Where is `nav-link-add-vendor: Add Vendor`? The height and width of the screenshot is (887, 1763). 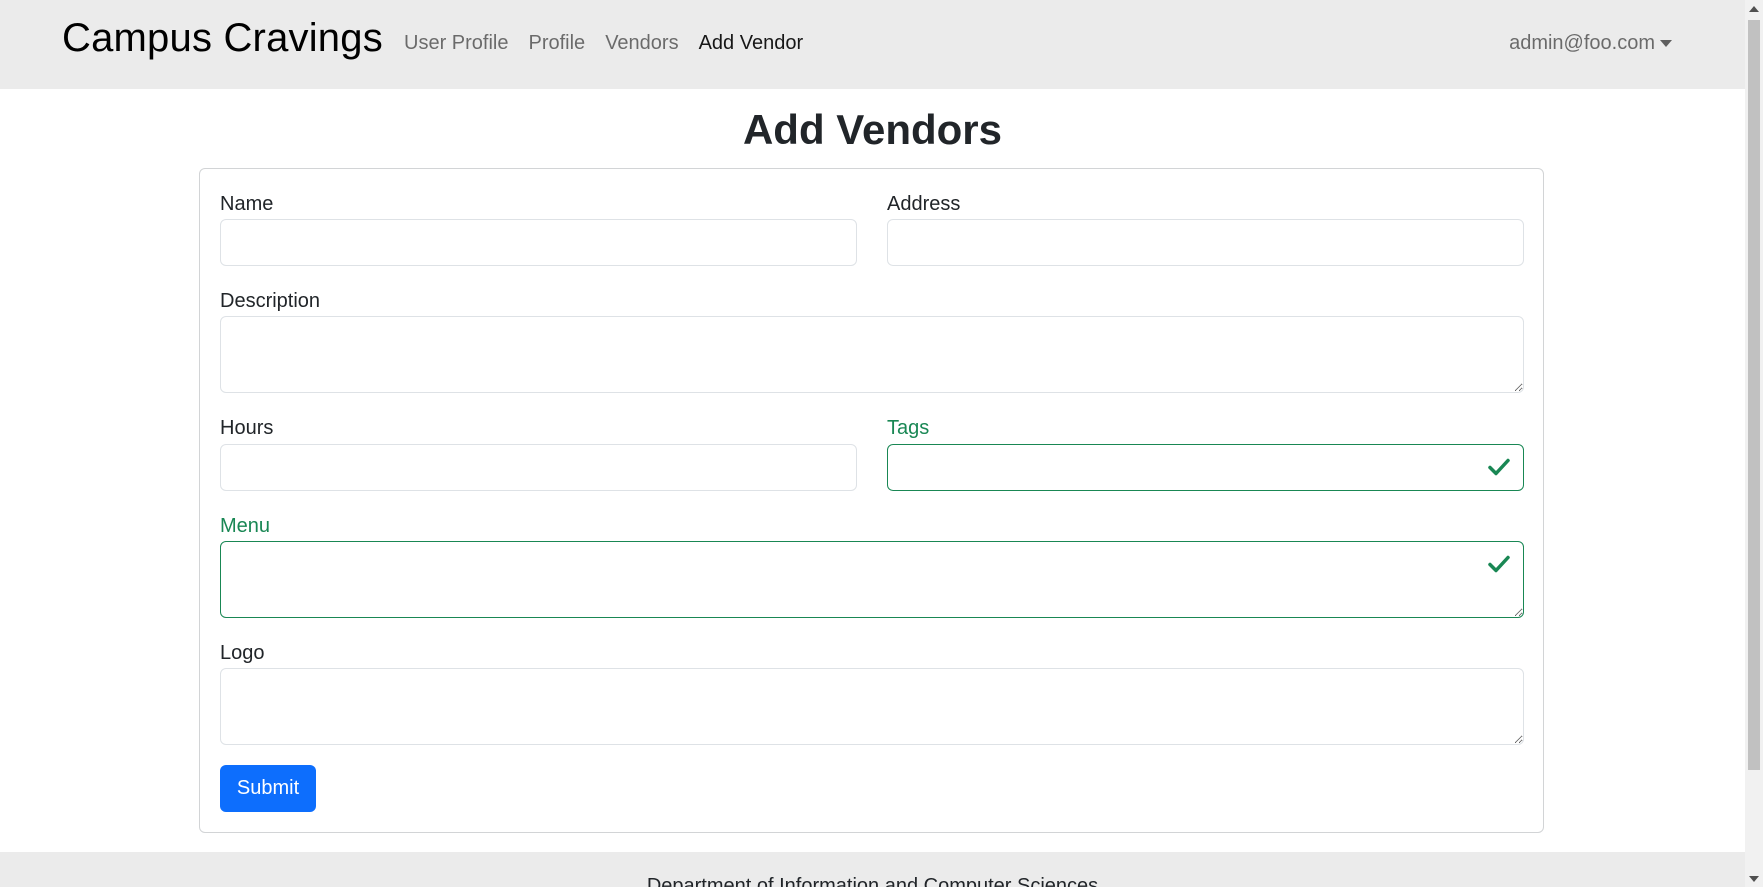
nav-link-add-vendor: Add Vendor is located at coordinates (751, 43).